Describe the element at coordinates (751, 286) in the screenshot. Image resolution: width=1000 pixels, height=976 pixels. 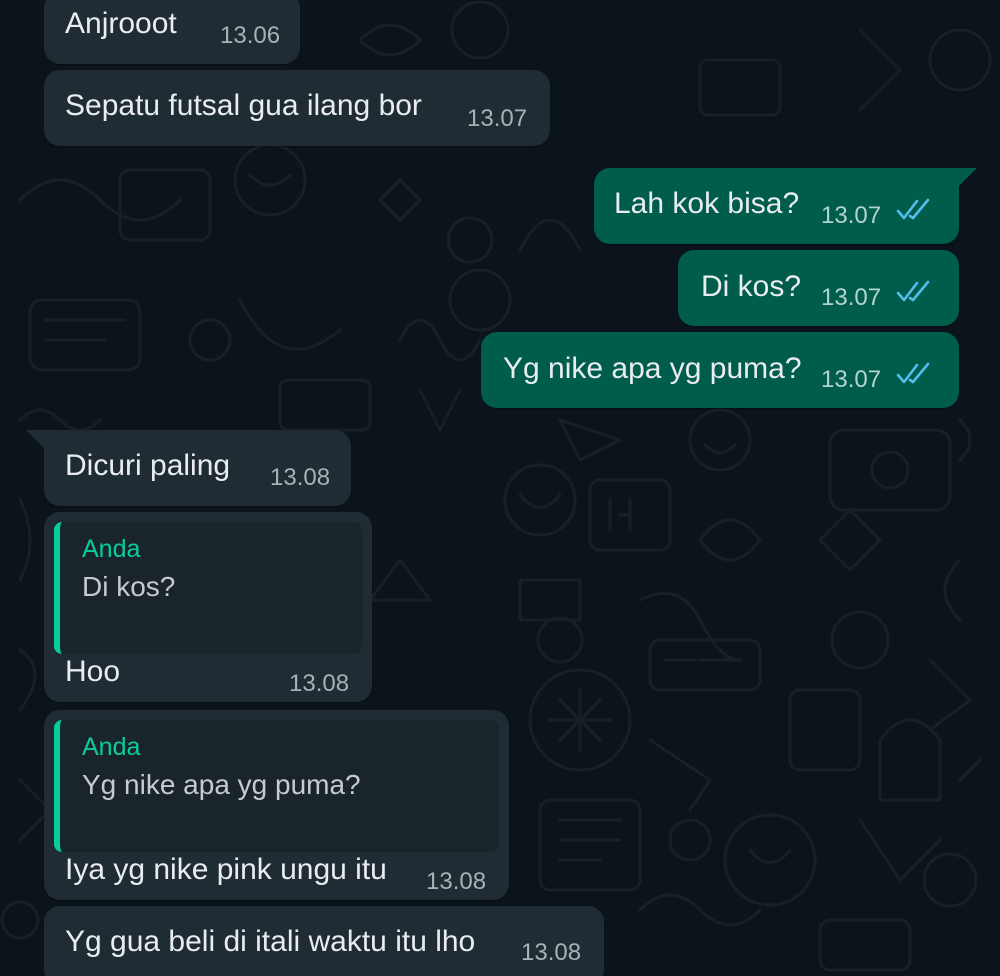
I see `message-text: Di kos?` at that location.